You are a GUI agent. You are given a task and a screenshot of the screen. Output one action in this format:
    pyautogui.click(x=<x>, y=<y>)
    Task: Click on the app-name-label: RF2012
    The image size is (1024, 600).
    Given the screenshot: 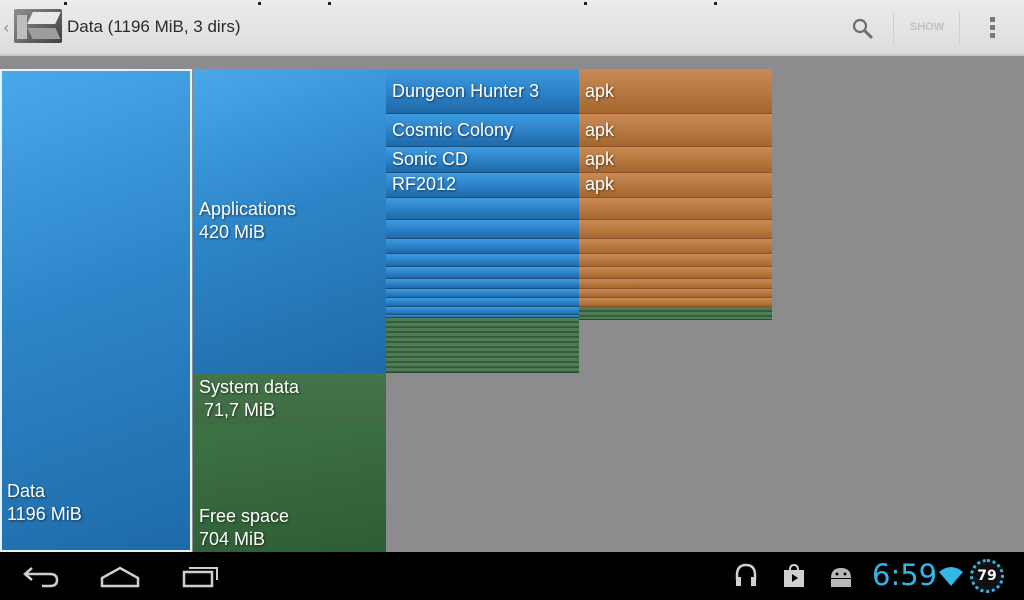 What is the action you would take?
    pyautogui.click(x=424, y=184)
    